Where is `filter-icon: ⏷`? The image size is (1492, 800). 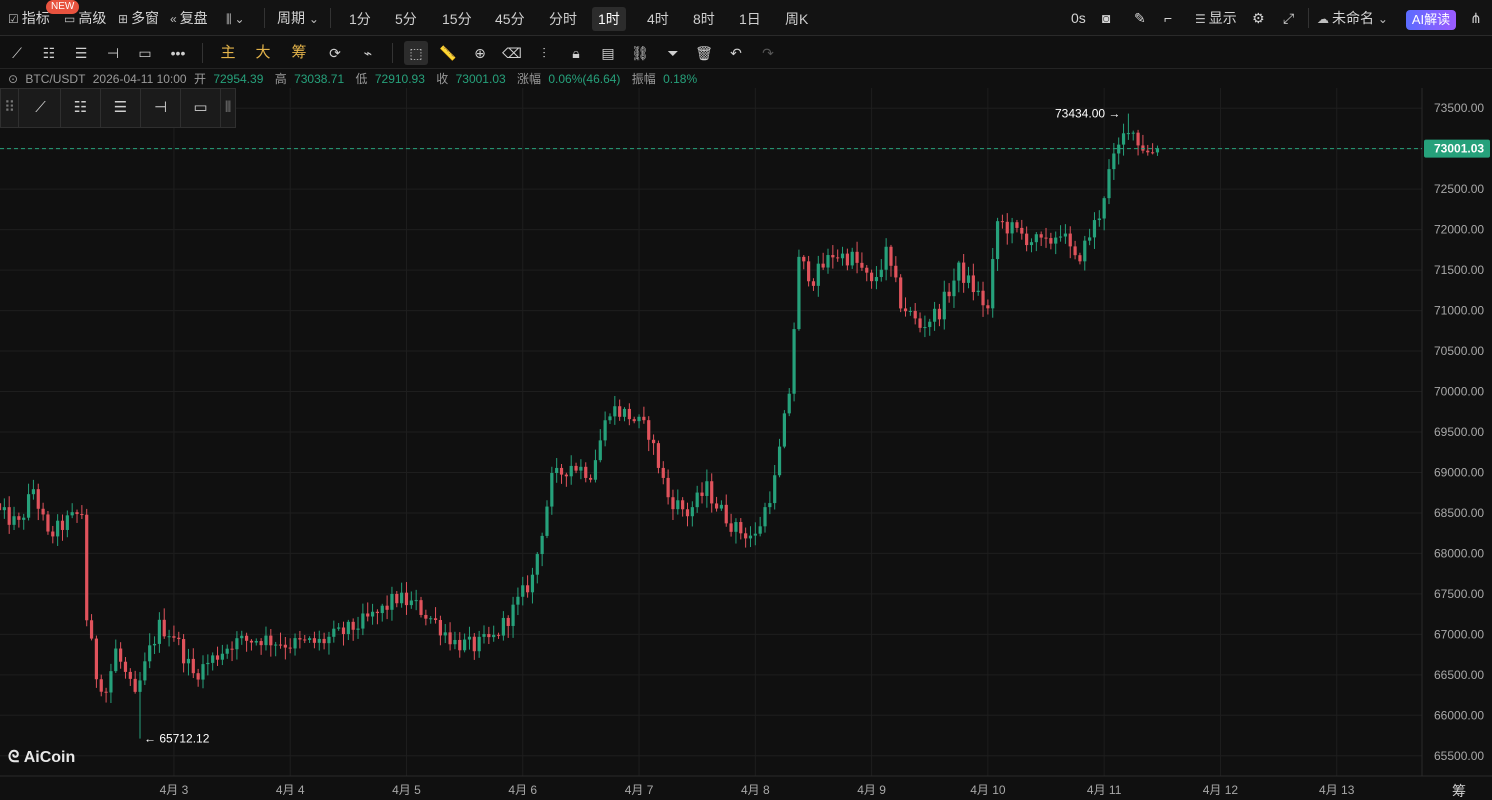 filter-icon: ⏷ is located at coordinates (673, 53).